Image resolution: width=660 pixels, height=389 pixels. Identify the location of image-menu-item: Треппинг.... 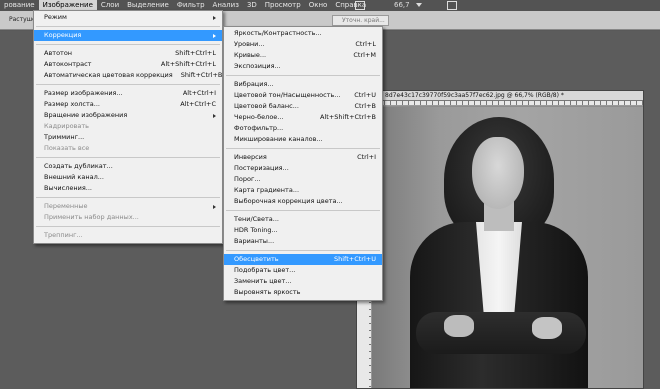
(128, 235).